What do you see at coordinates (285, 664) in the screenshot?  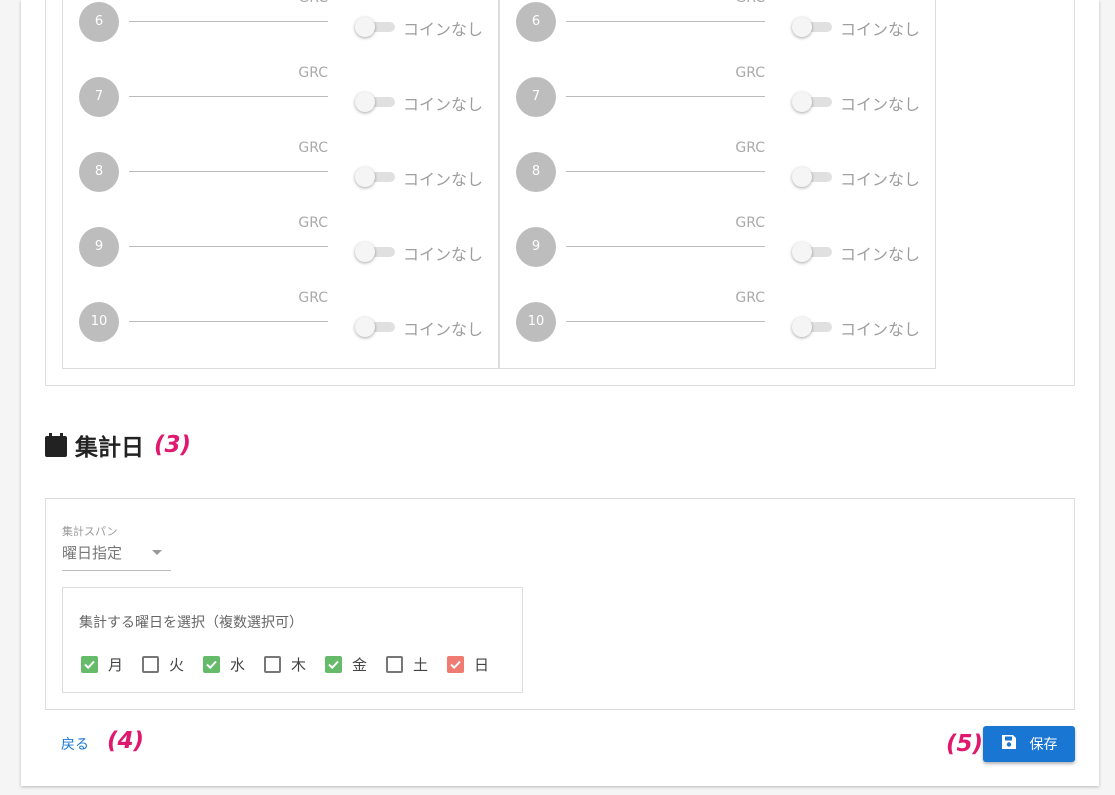 I see `weekday-option: 木` at bounding box center [285, 664].